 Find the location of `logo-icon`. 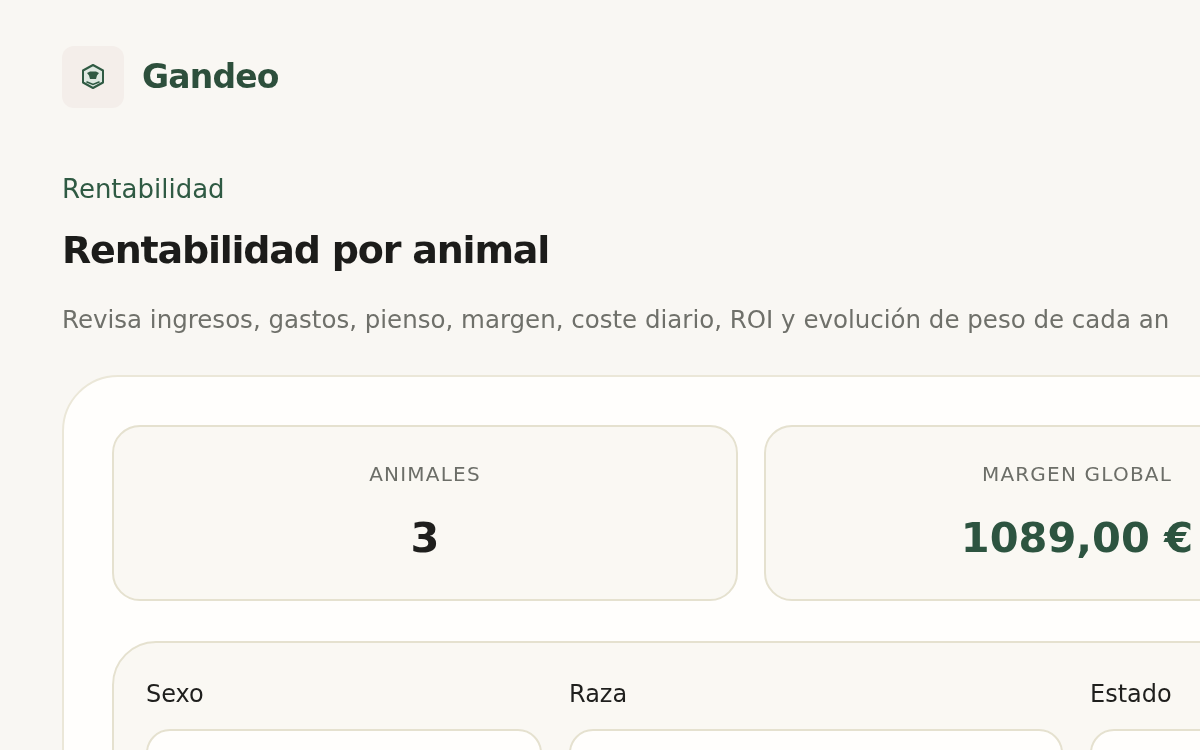

logo-icon is located at coordinates (93, 77).